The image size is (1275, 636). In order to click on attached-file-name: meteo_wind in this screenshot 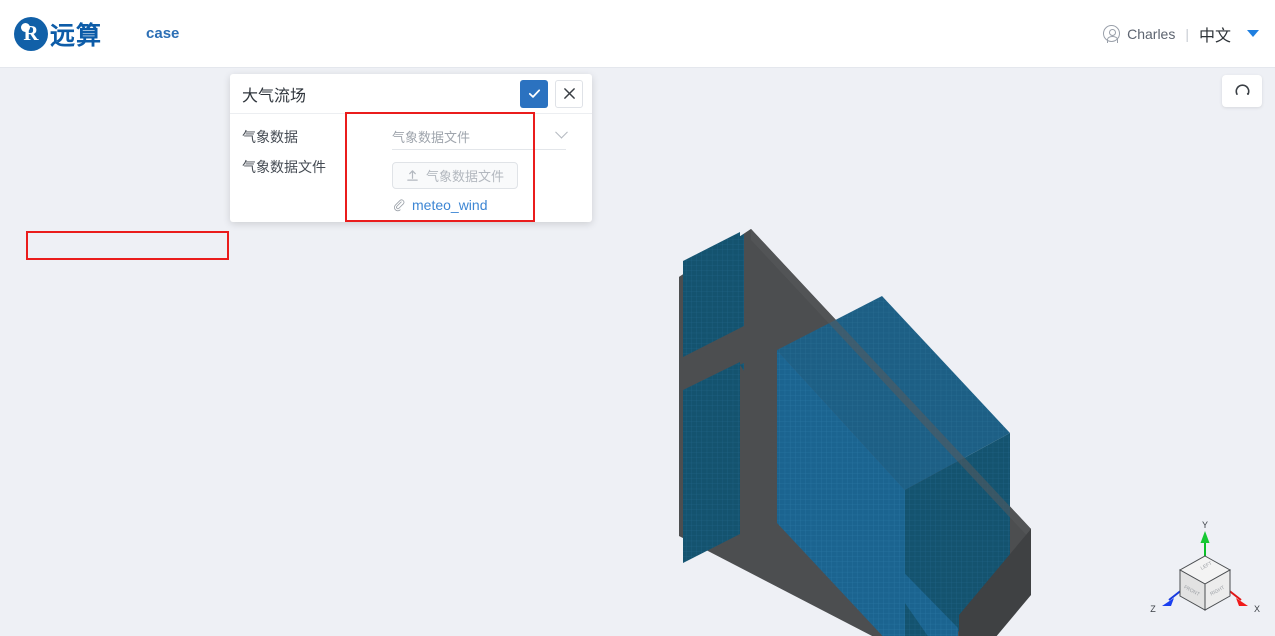, I will do `click(450, 205)`.